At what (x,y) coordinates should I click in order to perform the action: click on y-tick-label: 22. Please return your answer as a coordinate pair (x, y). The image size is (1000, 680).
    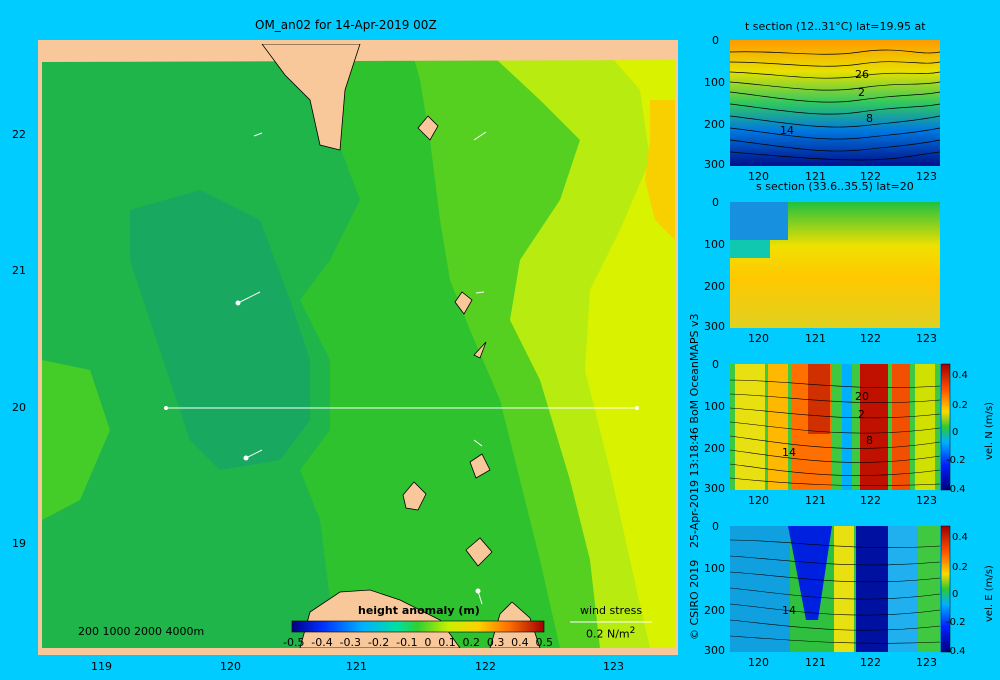
    Looking at the image, I should click on (19, 134).